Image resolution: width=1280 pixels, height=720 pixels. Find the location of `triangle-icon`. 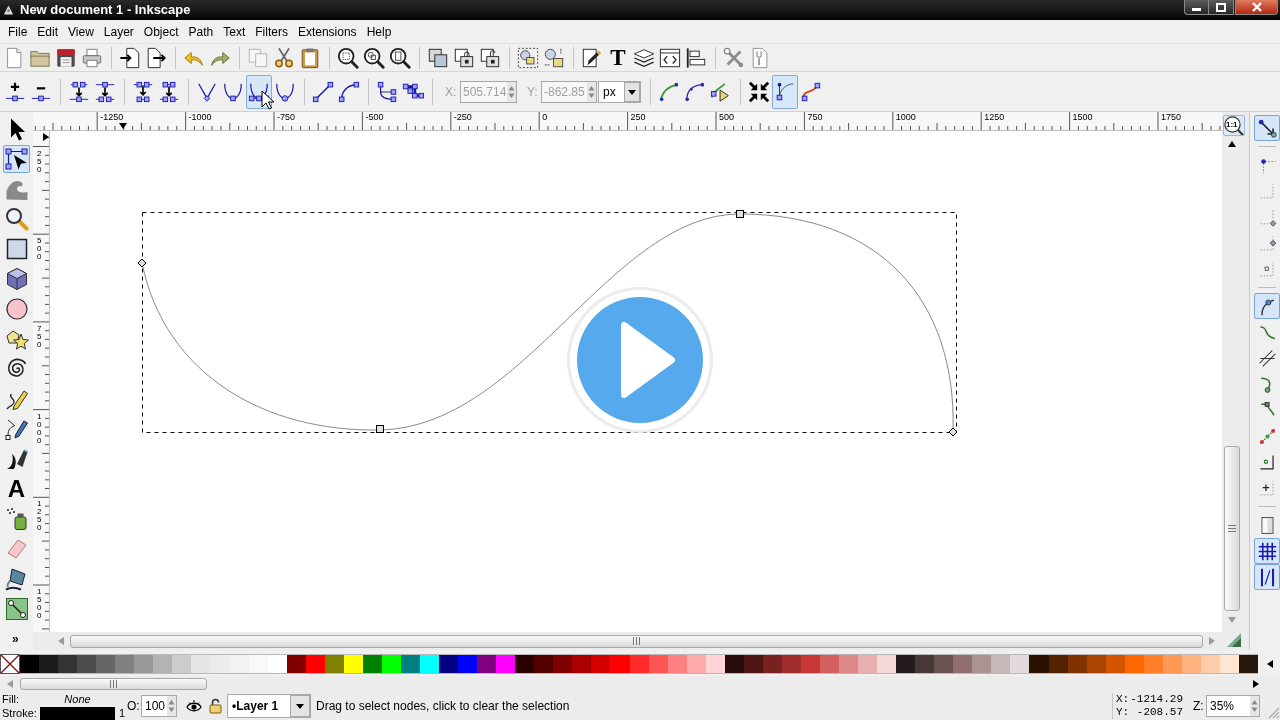

triangle-icon is located at coordinates (1234, 640).